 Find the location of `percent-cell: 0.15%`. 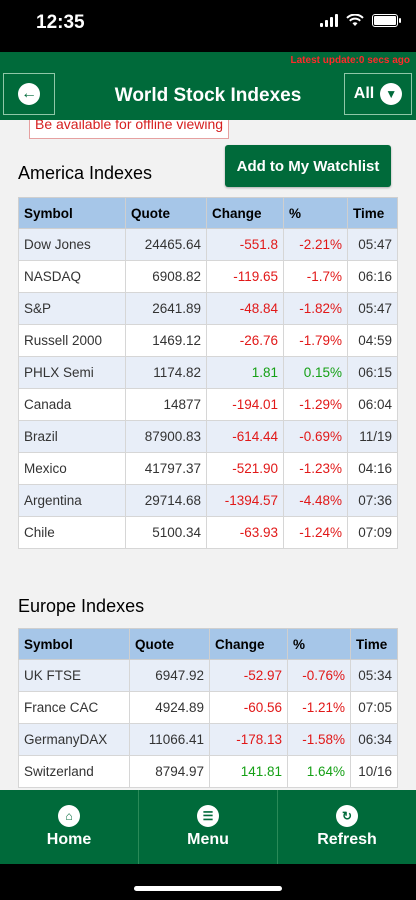

percent-cell: 0.15% is located at coordinates (315, 372).